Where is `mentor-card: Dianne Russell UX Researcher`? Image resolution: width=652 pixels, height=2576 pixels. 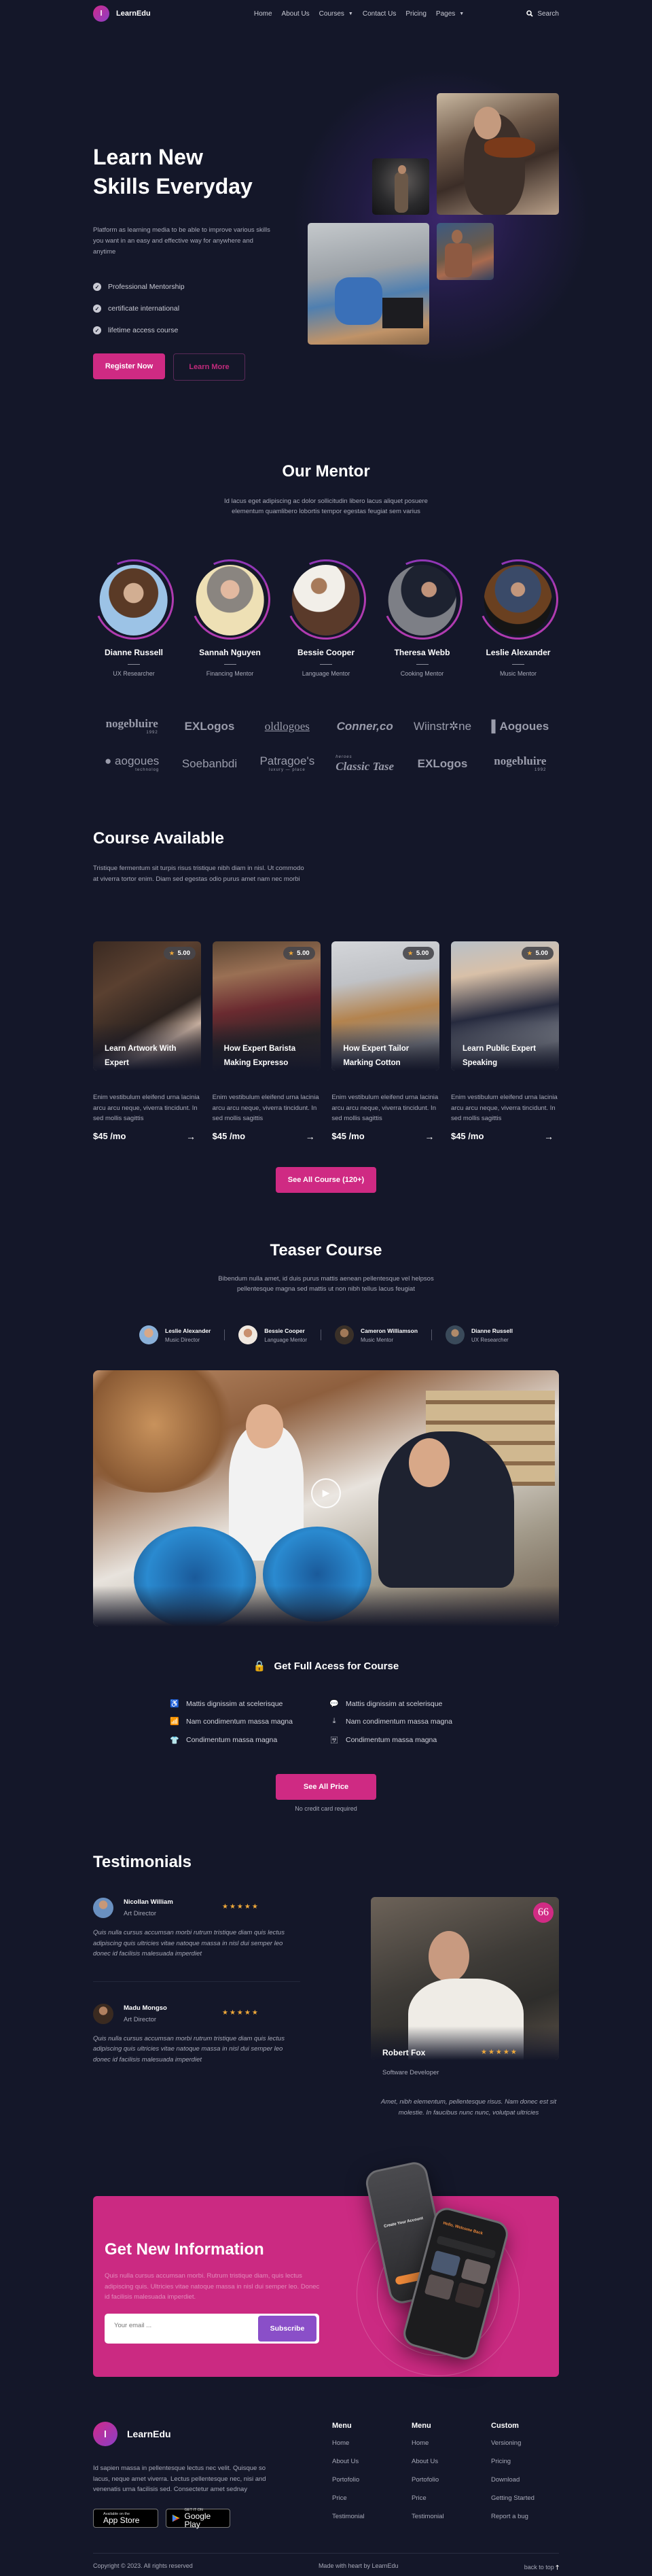 mentor-card: Dianne Russell UX Researcher is located at coordinates (133, 612).